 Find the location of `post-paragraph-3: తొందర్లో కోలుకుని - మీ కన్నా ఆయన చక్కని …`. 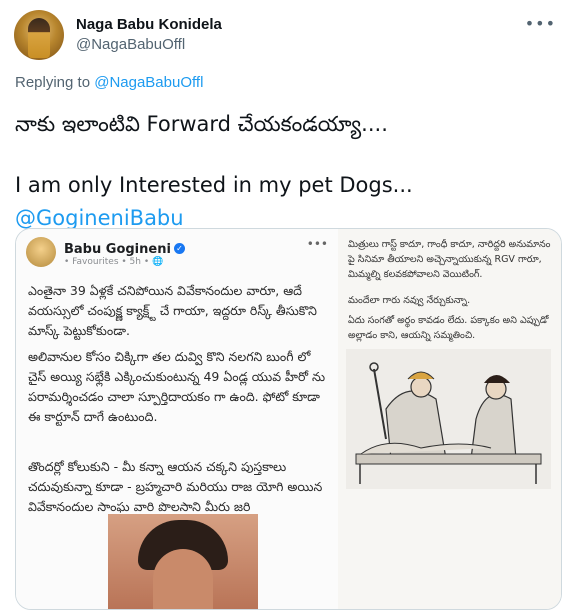

post-paragraph-3: తొందర్లో కోలుకుని - మీ కన్నా ఆయన చక్కని … is located at coordinates (175, 486).